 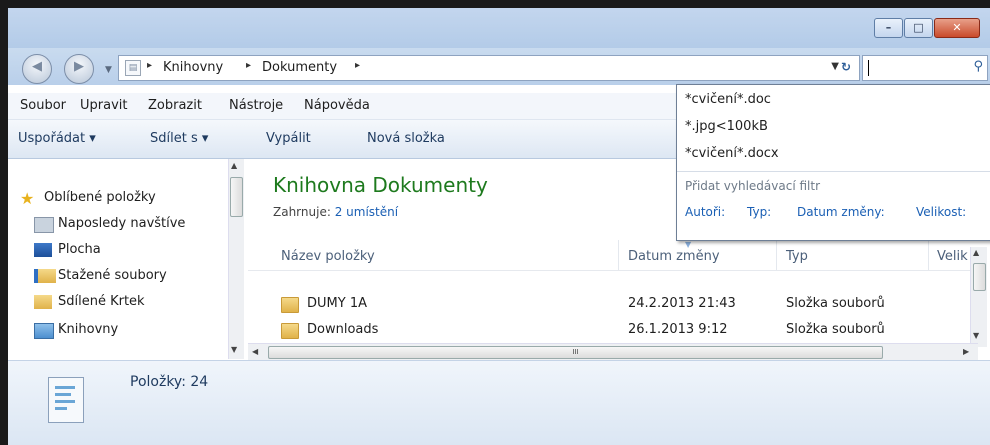 I want to click on menu-napoveda: Nápověda, so click(x=337, y=105).